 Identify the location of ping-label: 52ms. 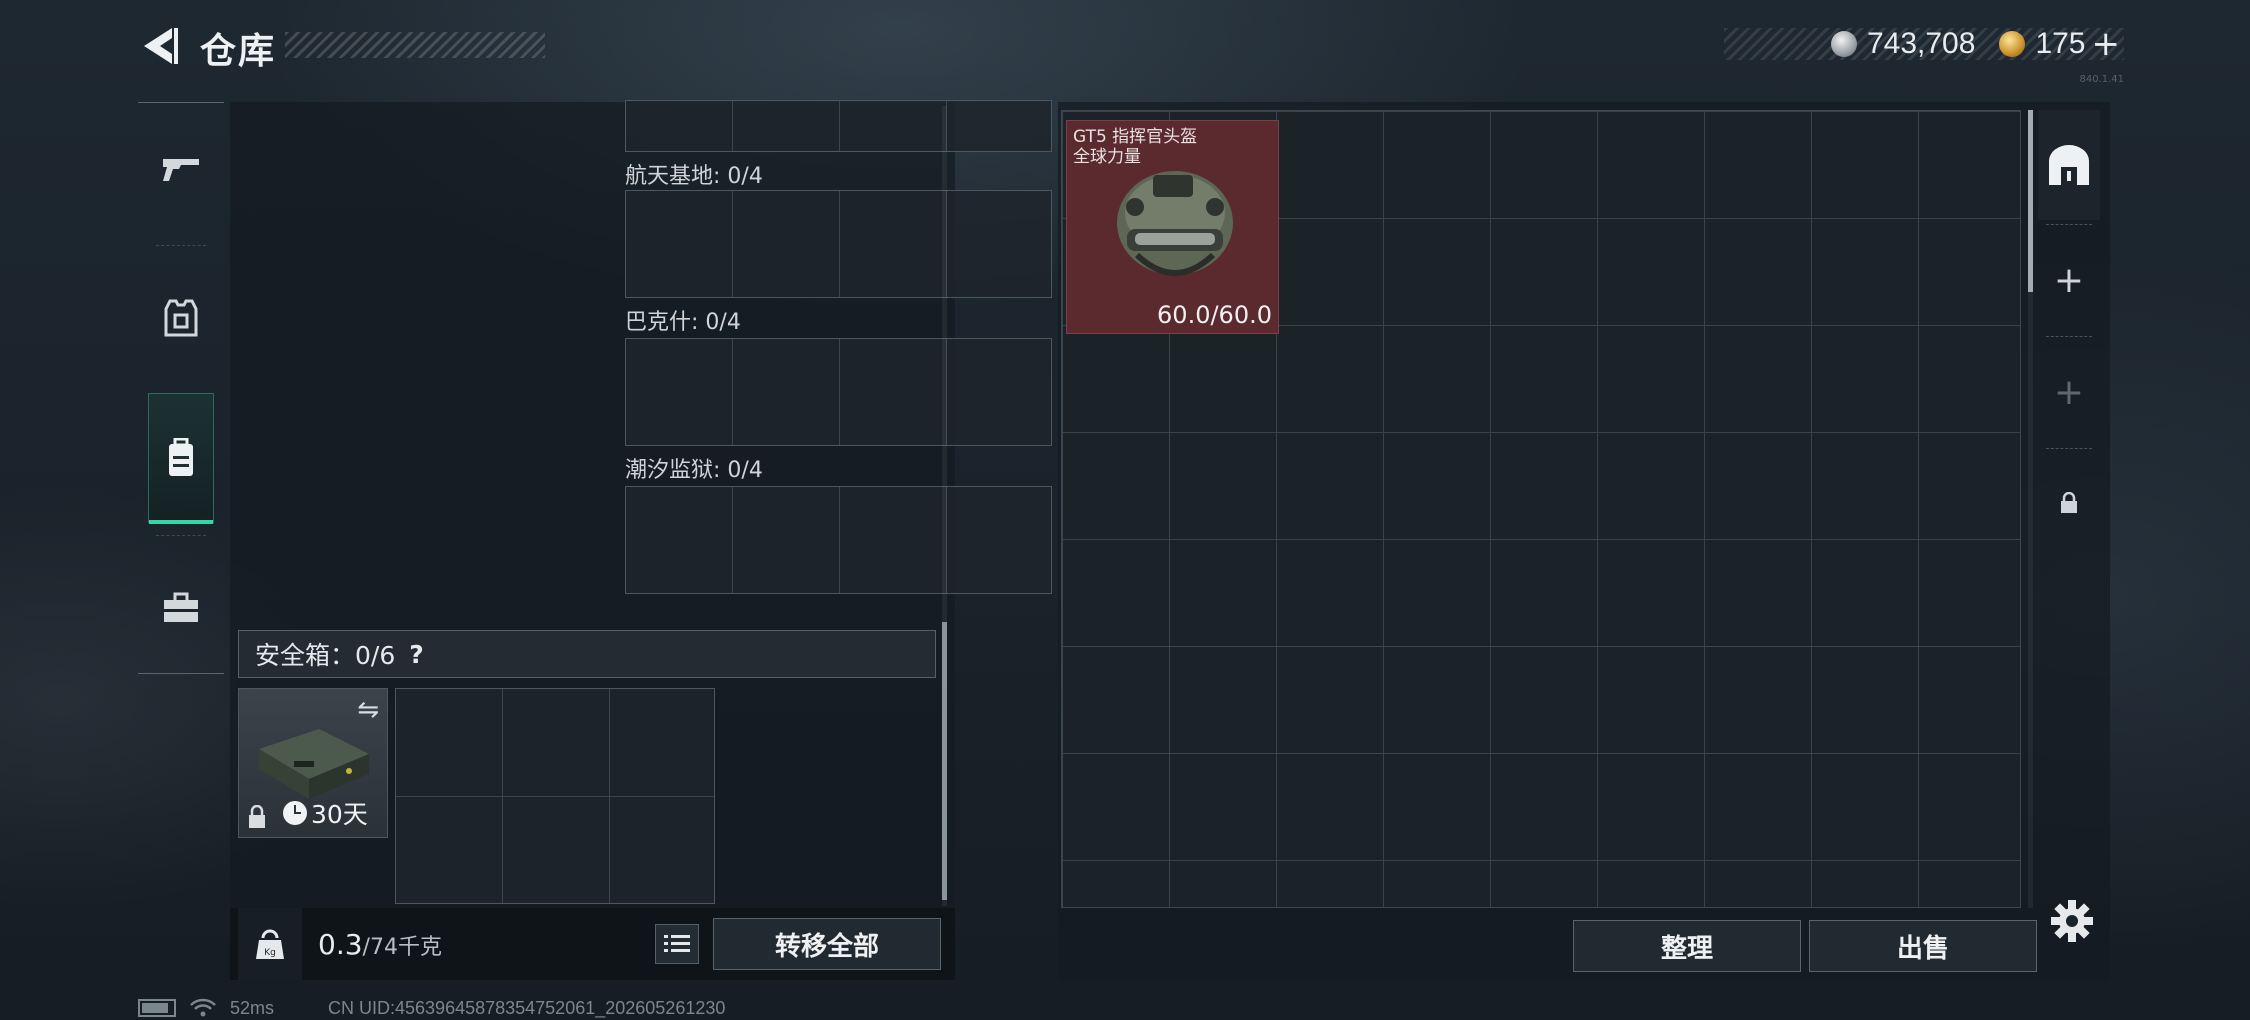
(252, 1007).